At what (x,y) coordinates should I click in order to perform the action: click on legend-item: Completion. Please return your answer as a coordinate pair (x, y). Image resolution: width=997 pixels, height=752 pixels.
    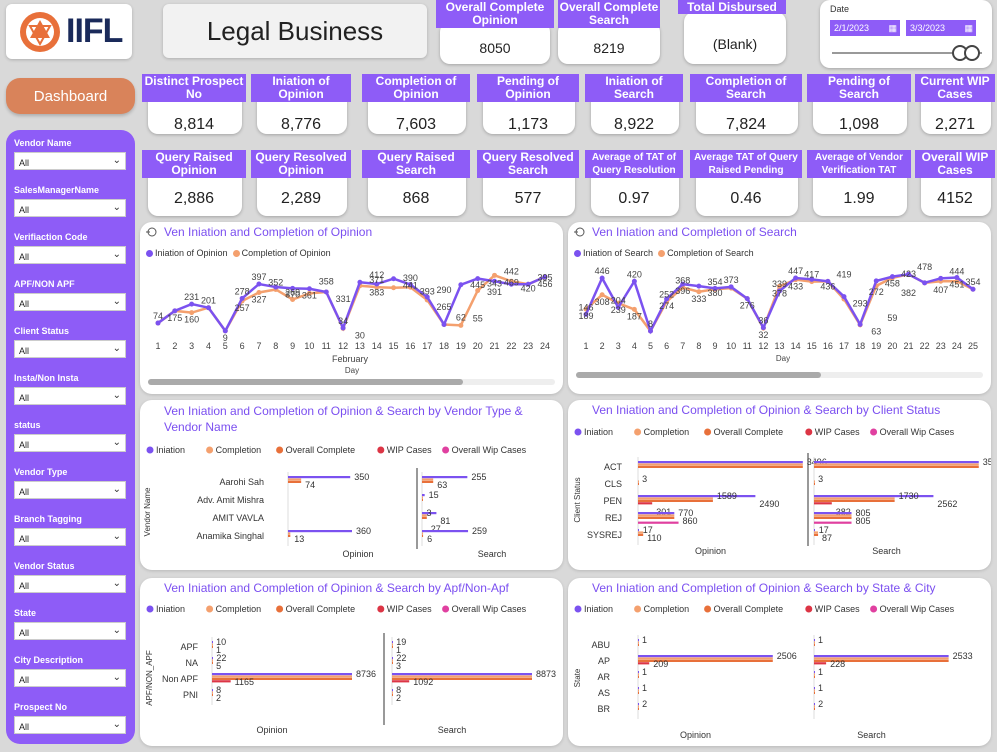
    Looking at the image, I should click on (667, 432).